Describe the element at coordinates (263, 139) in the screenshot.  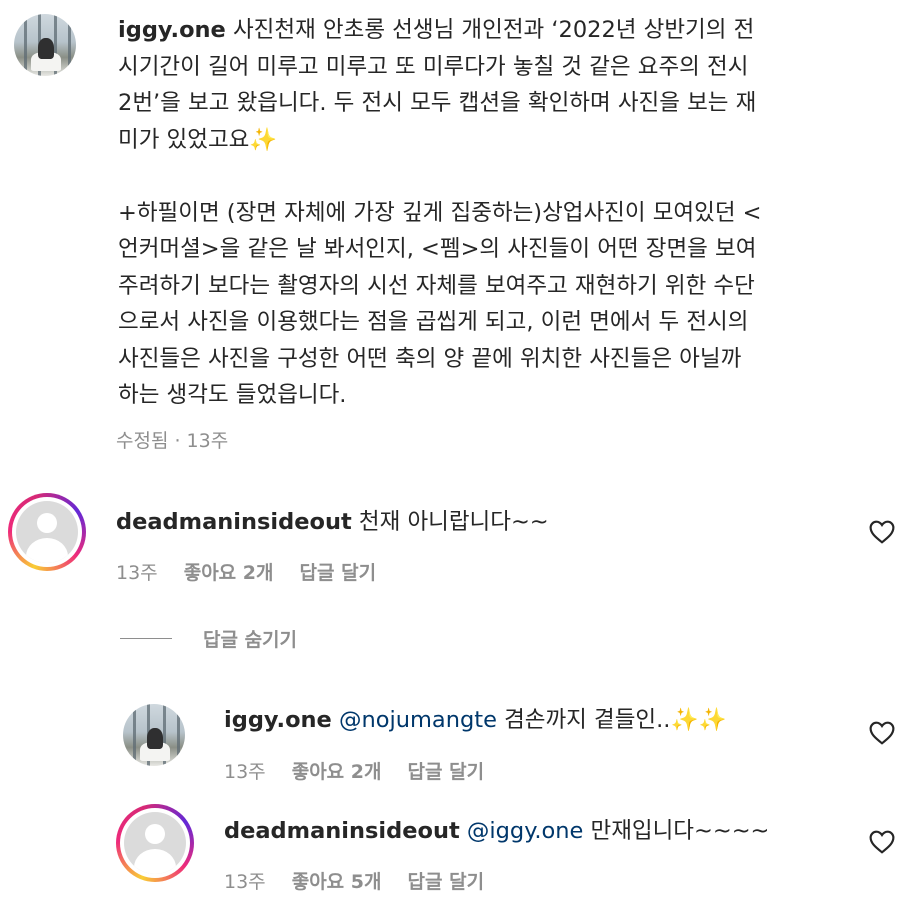
I see `sparkle-emoji: ✨` at that location.